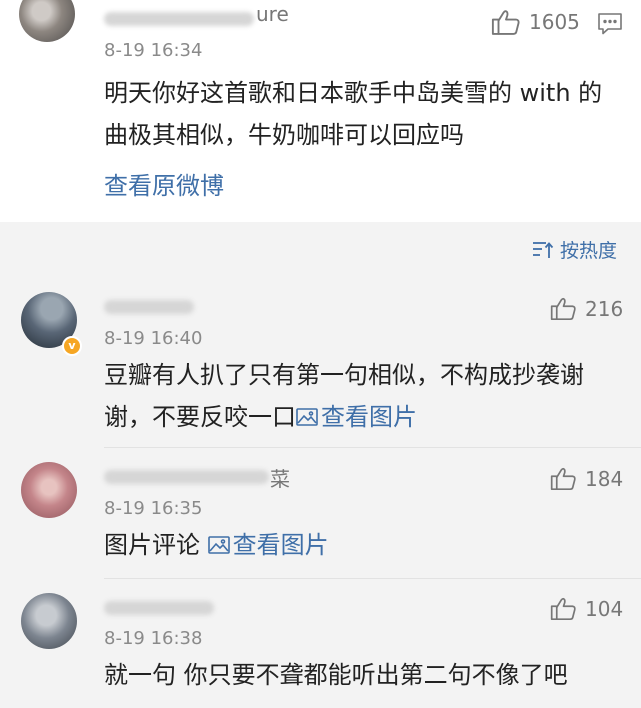 This screenshot has height=708, width=641. I want to click on like-button: 104, so click(586, 608).